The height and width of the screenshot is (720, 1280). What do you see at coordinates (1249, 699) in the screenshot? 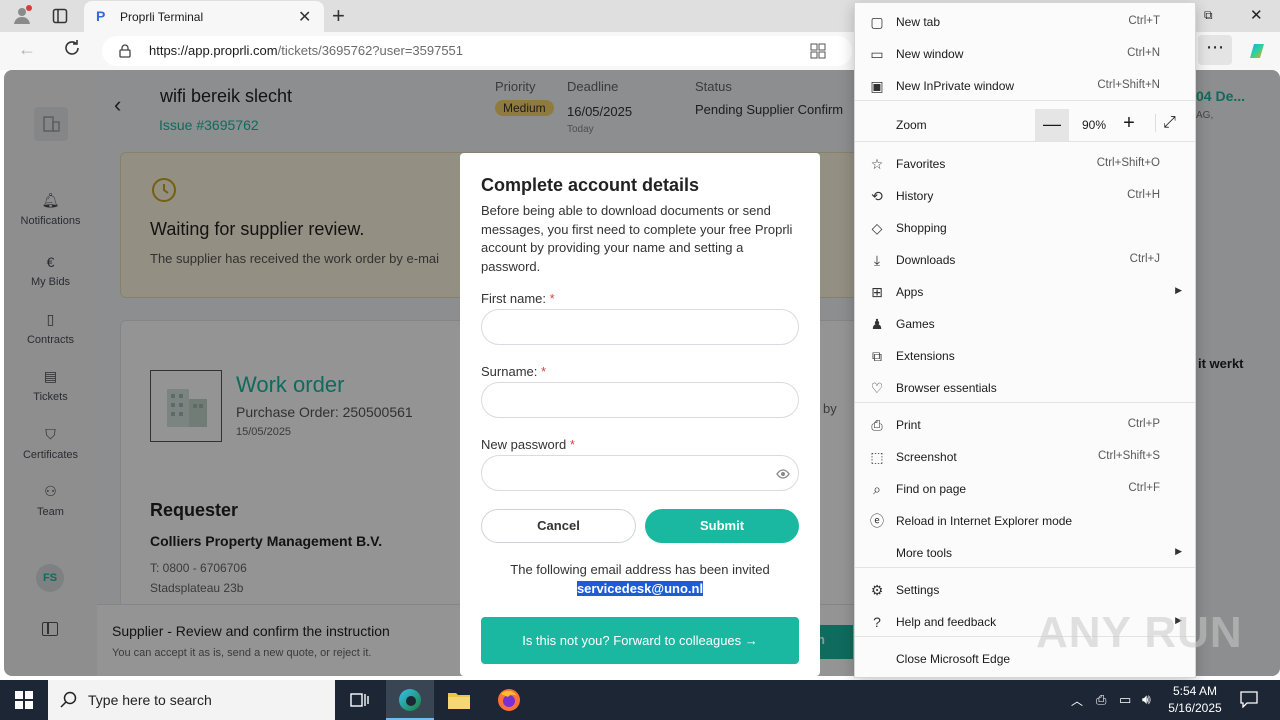
I see `notification-center-icon` at bounding box center [1249, 699].